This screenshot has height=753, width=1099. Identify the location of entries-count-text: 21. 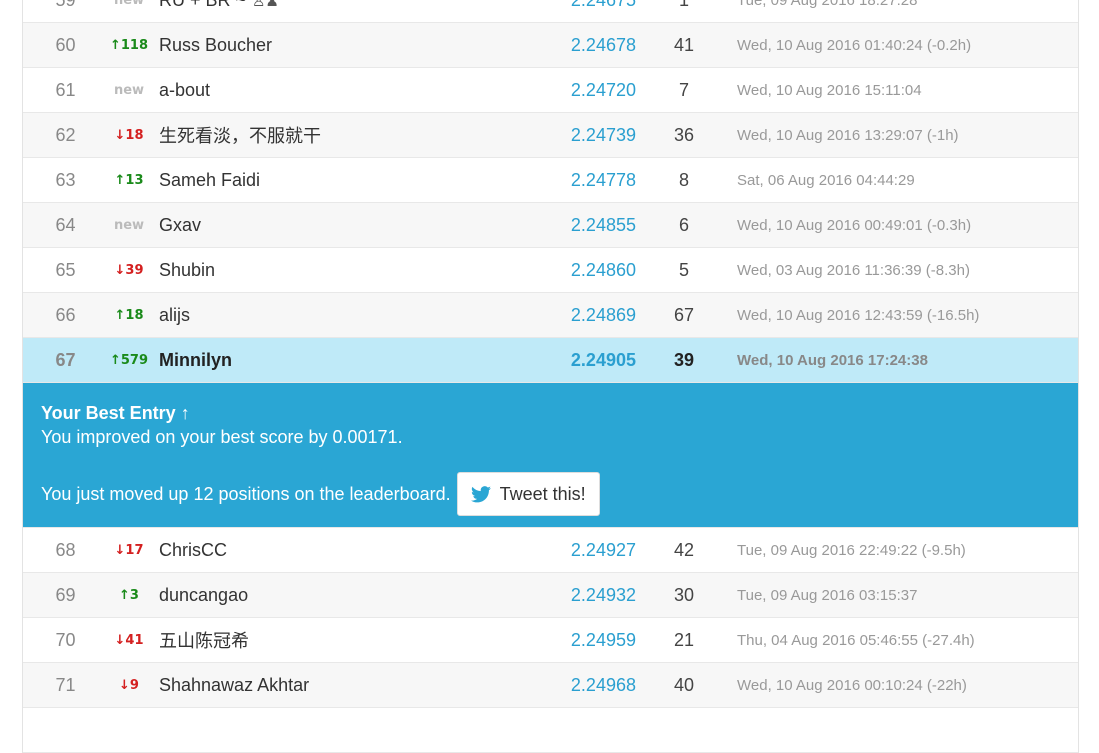
(684, 639).